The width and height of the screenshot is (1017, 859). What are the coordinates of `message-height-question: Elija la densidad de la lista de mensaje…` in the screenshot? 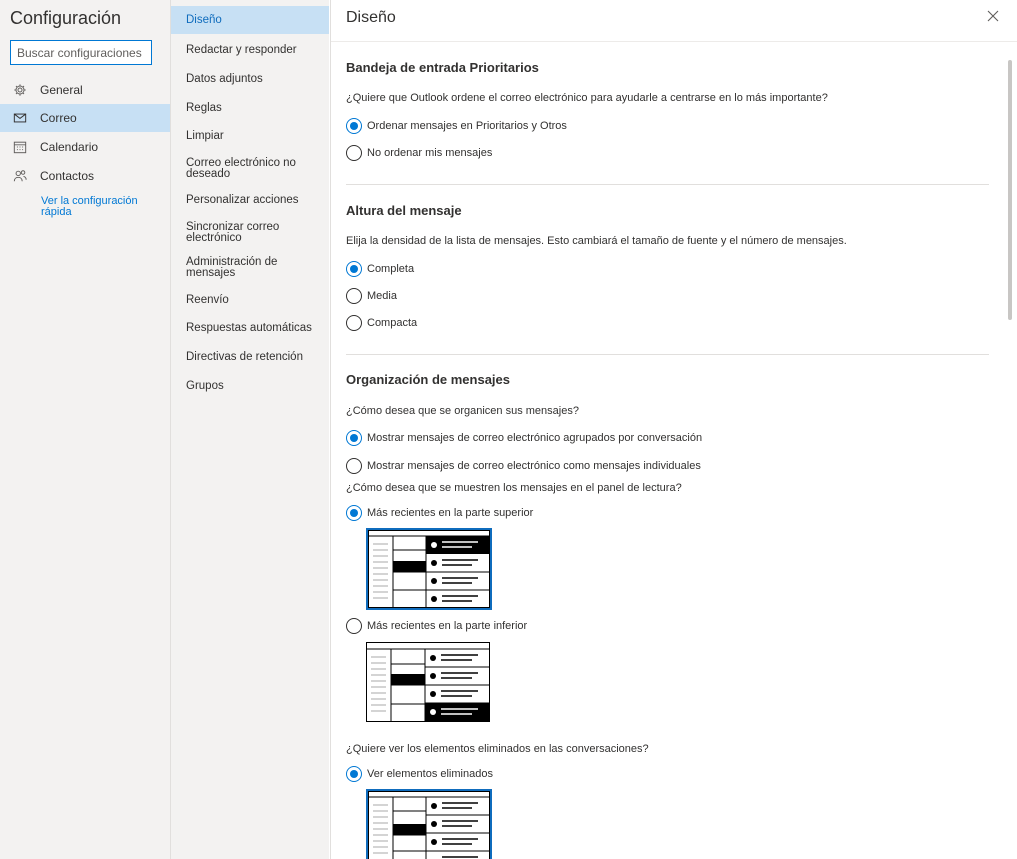 It's located at (596, 241).